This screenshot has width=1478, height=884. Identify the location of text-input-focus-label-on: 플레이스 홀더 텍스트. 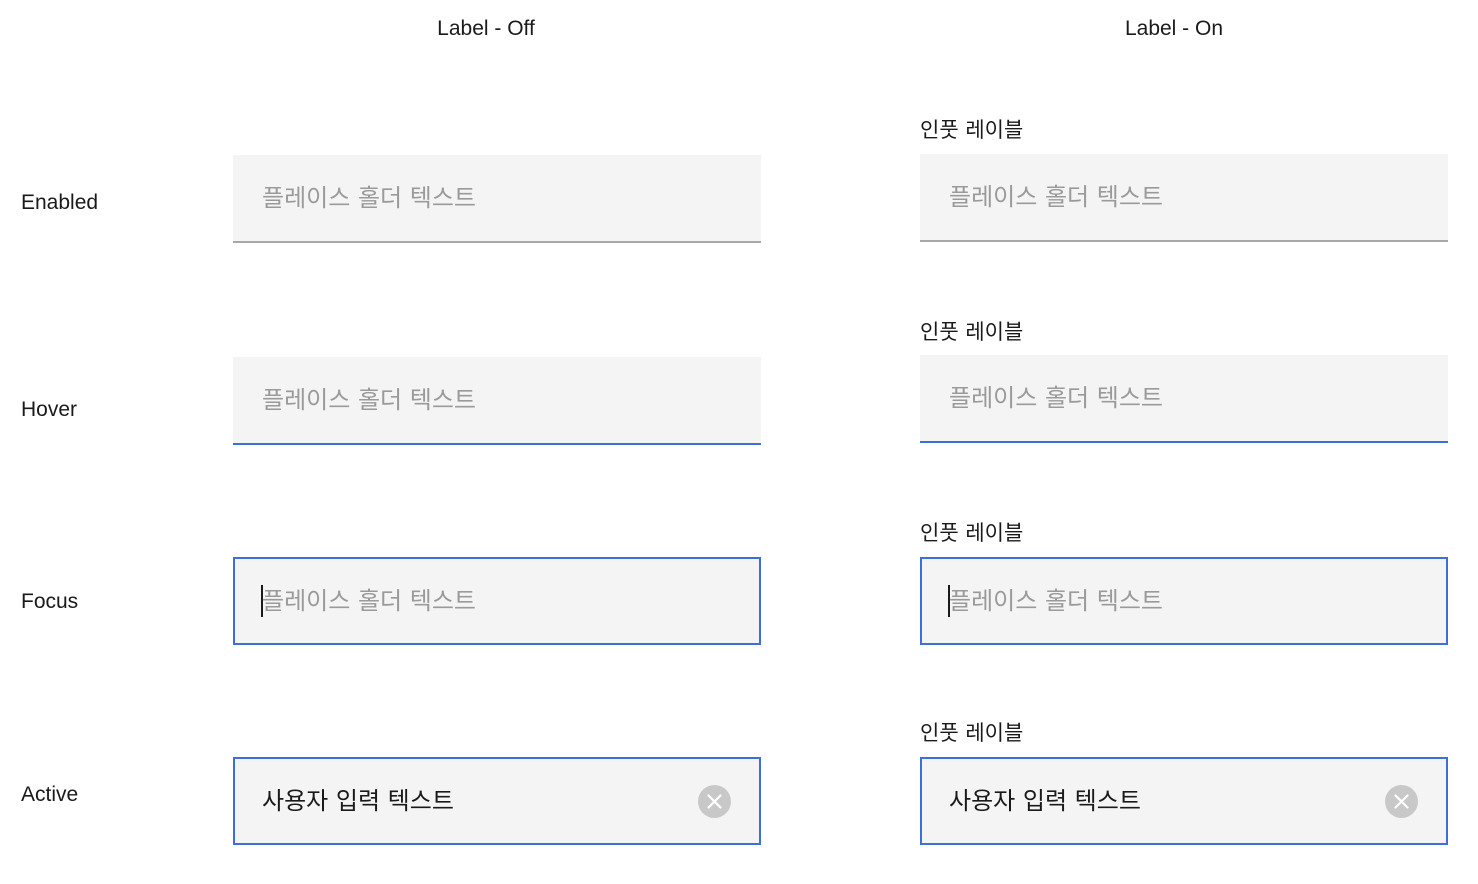
(1184, 601).